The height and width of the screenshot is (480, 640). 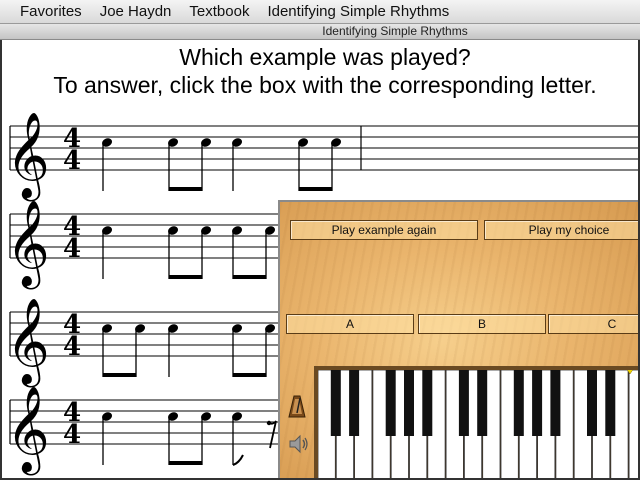 I want to click on metronome-icon, so click(x=297, y=406).